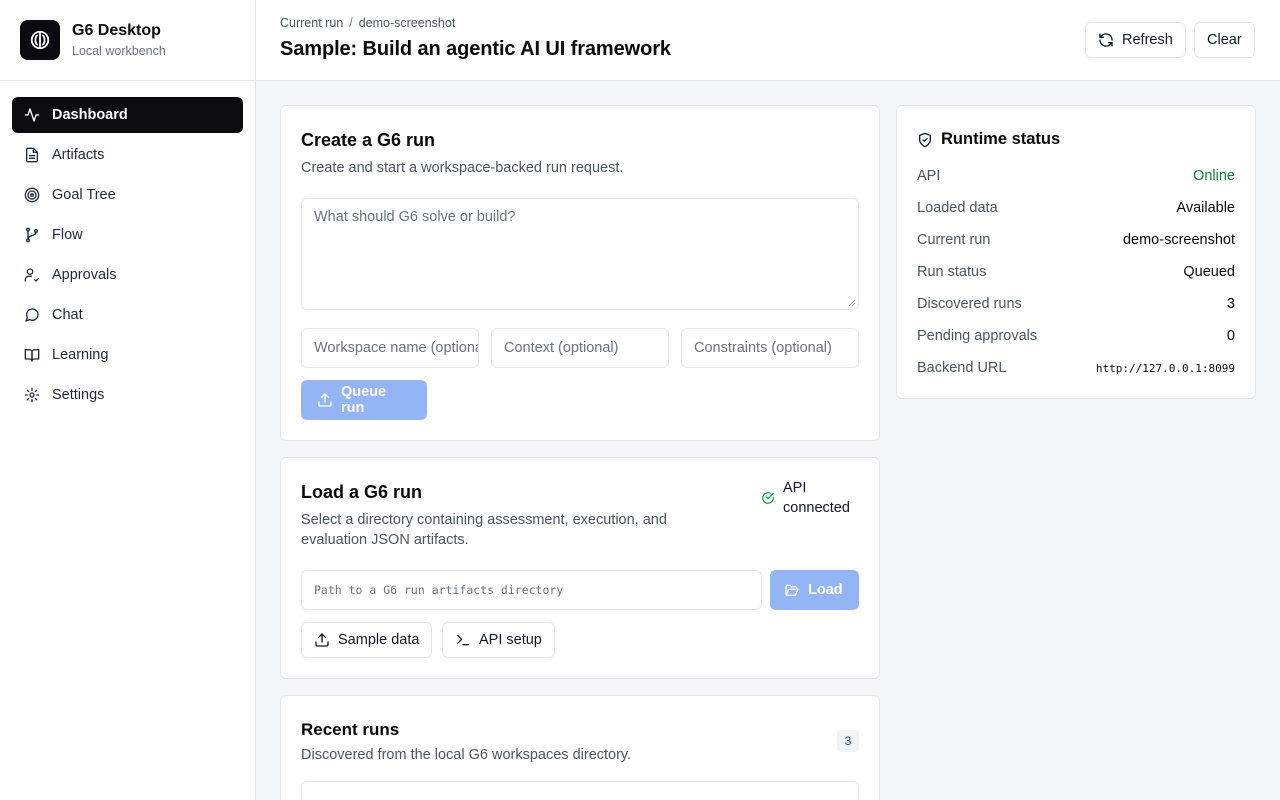 Image resolution: width=1280 pixels, height=800 pixels. Describe the element at coordinates (1230, 336) in the screenshot. I see `status-value: 0` at that location.